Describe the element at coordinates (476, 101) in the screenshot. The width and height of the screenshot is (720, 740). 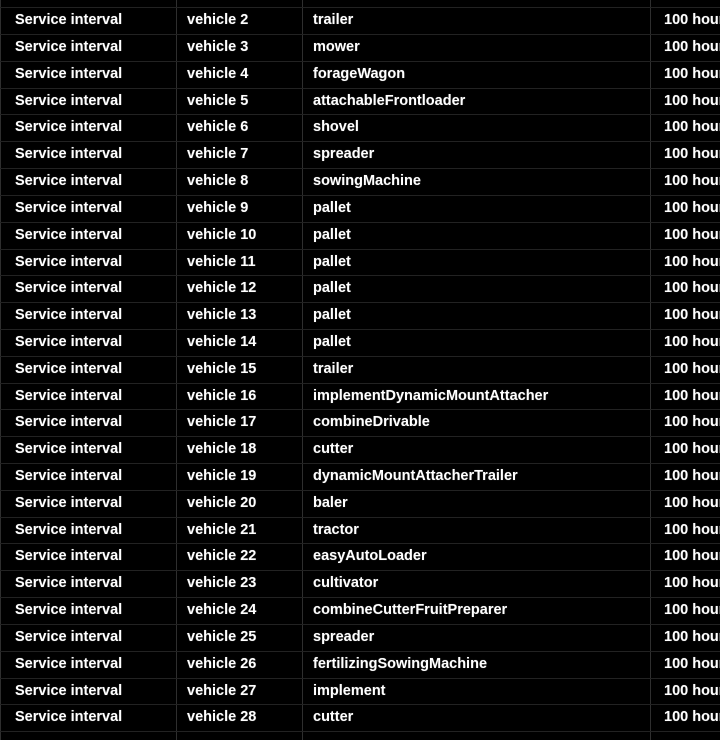
I see `cell-category: attachableFrontloader` at that location.